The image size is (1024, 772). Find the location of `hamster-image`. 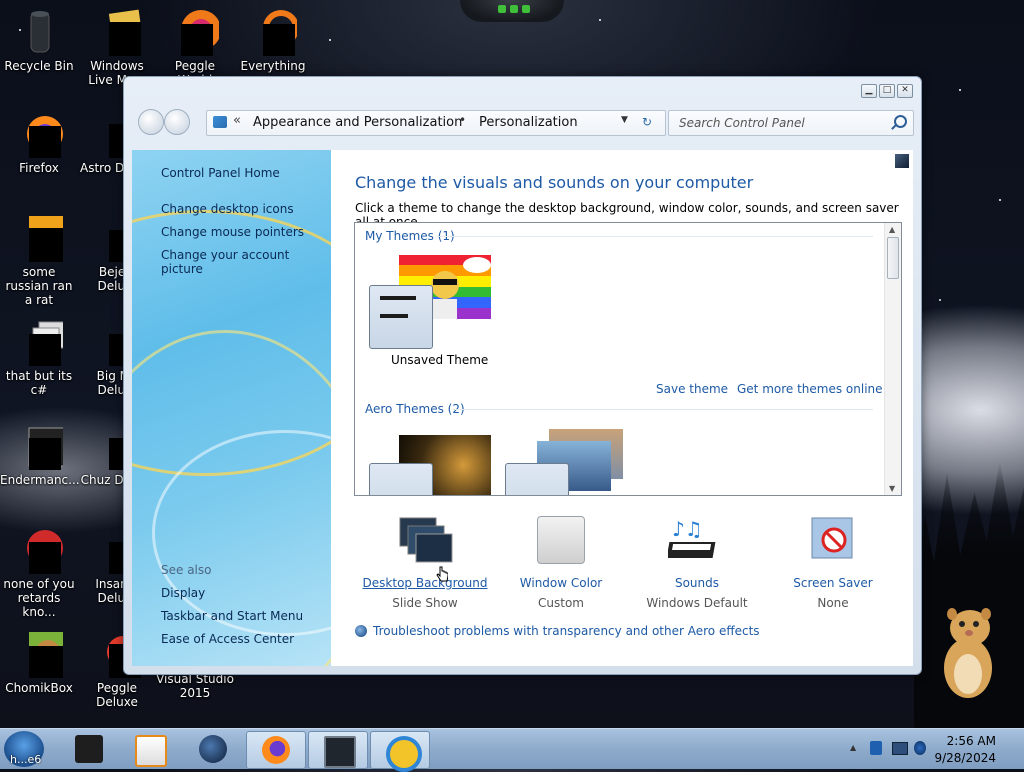

hamster-image is located at coordinates (968, 653).